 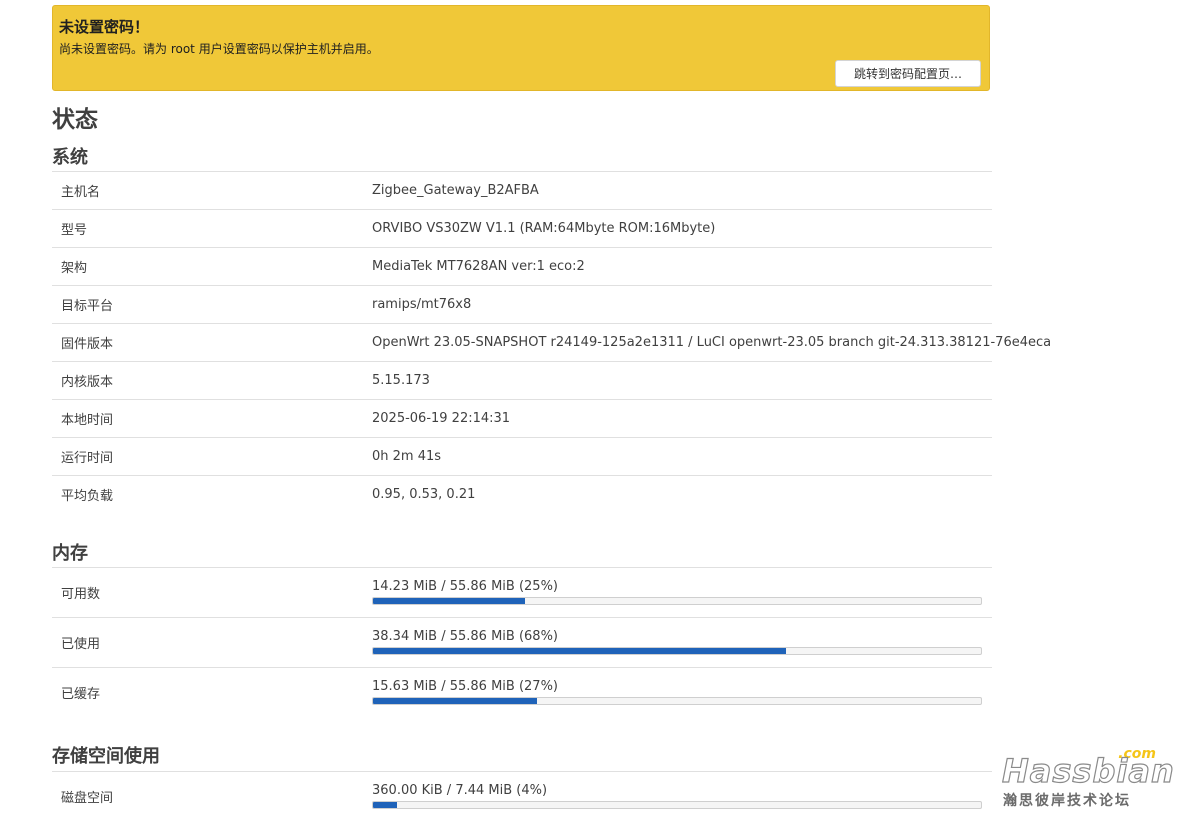 What do you see at coordinates (401, 380) in the screenshot?
I see `row-value: 5.15.173` at bounding box center [401, 380].